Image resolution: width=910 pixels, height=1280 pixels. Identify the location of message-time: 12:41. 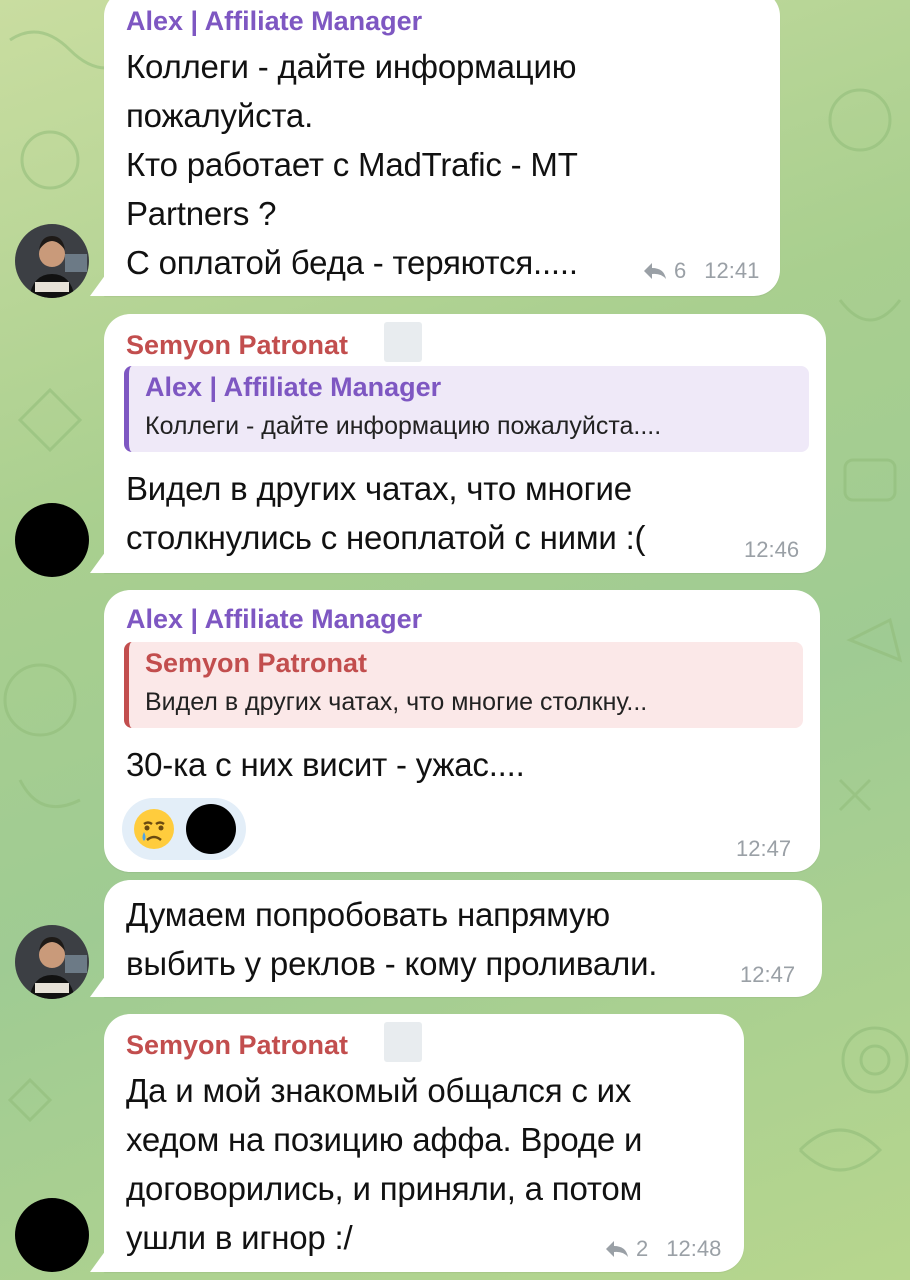
(732, 270).